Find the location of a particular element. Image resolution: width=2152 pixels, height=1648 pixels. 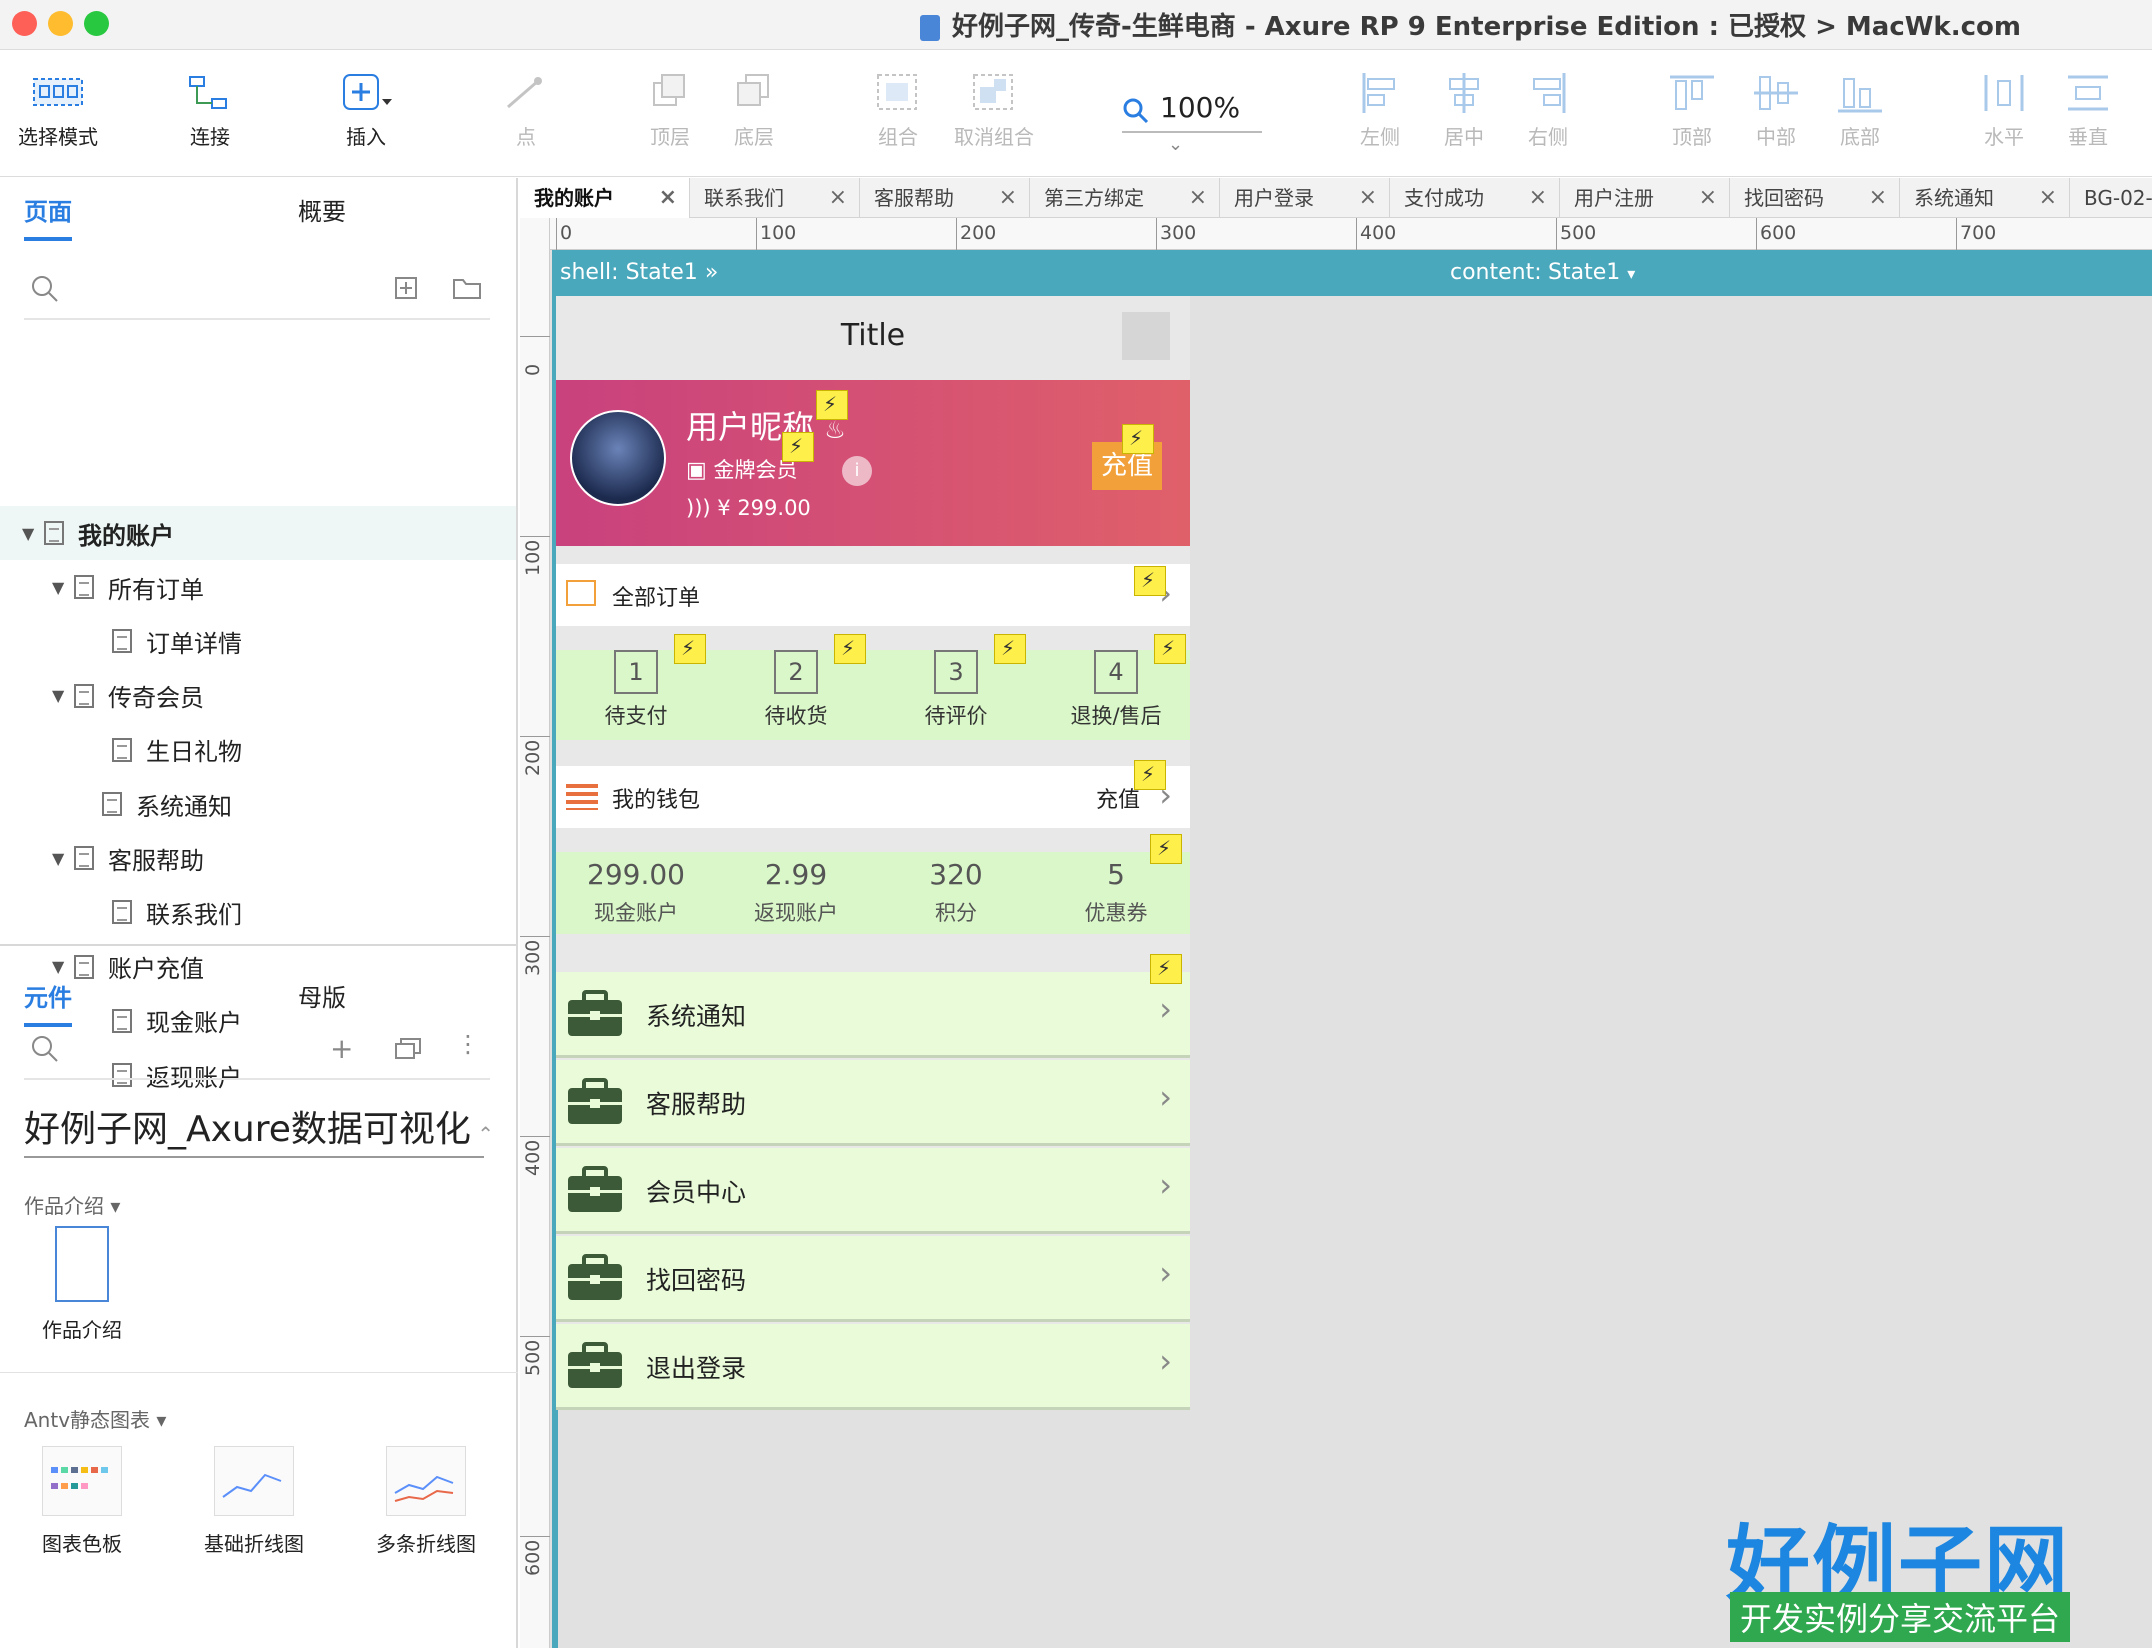

align-top-button: 顶部 is located at coordinates (1692, 109).